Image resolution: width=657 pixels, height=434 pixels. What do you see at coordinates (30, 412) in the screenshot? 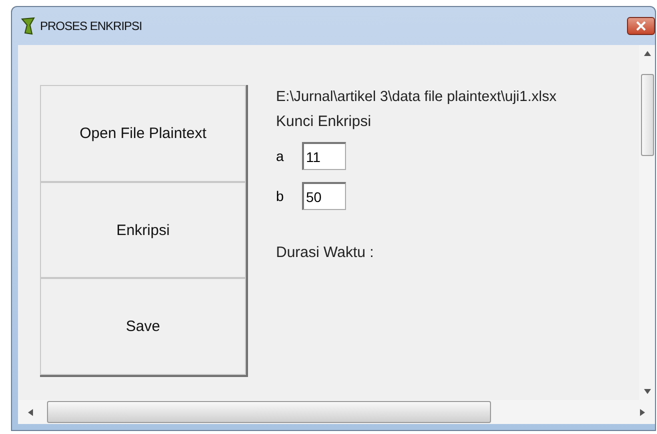
I see `scroll-left-icon` at bounding box center [30, 412].